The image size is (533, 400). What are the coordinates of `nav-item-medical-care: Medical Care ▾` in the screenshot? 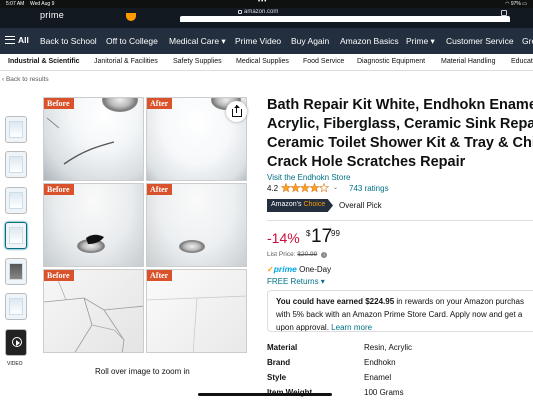 It's located at (197, 41).